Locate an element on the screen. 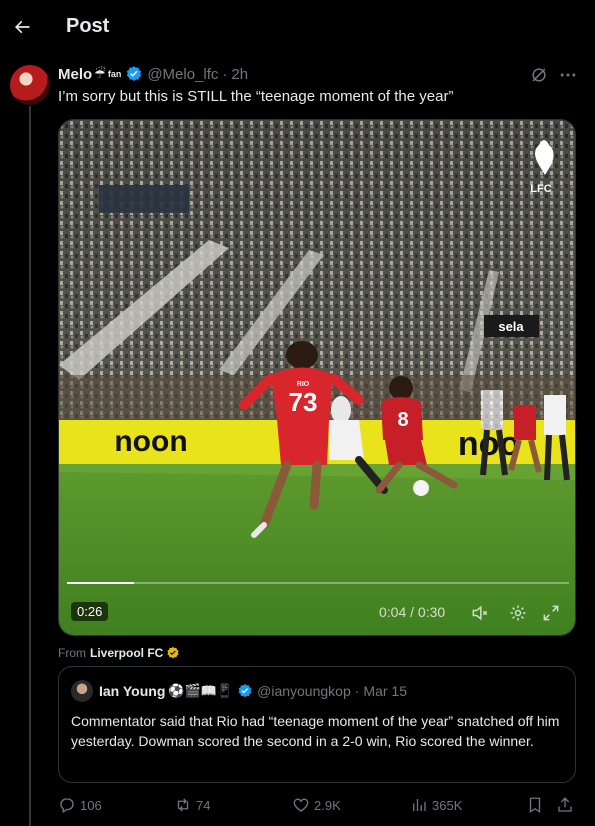 This screenshot has height=826, width=595. reply-button: 106 is located at coordinates (80, 805).